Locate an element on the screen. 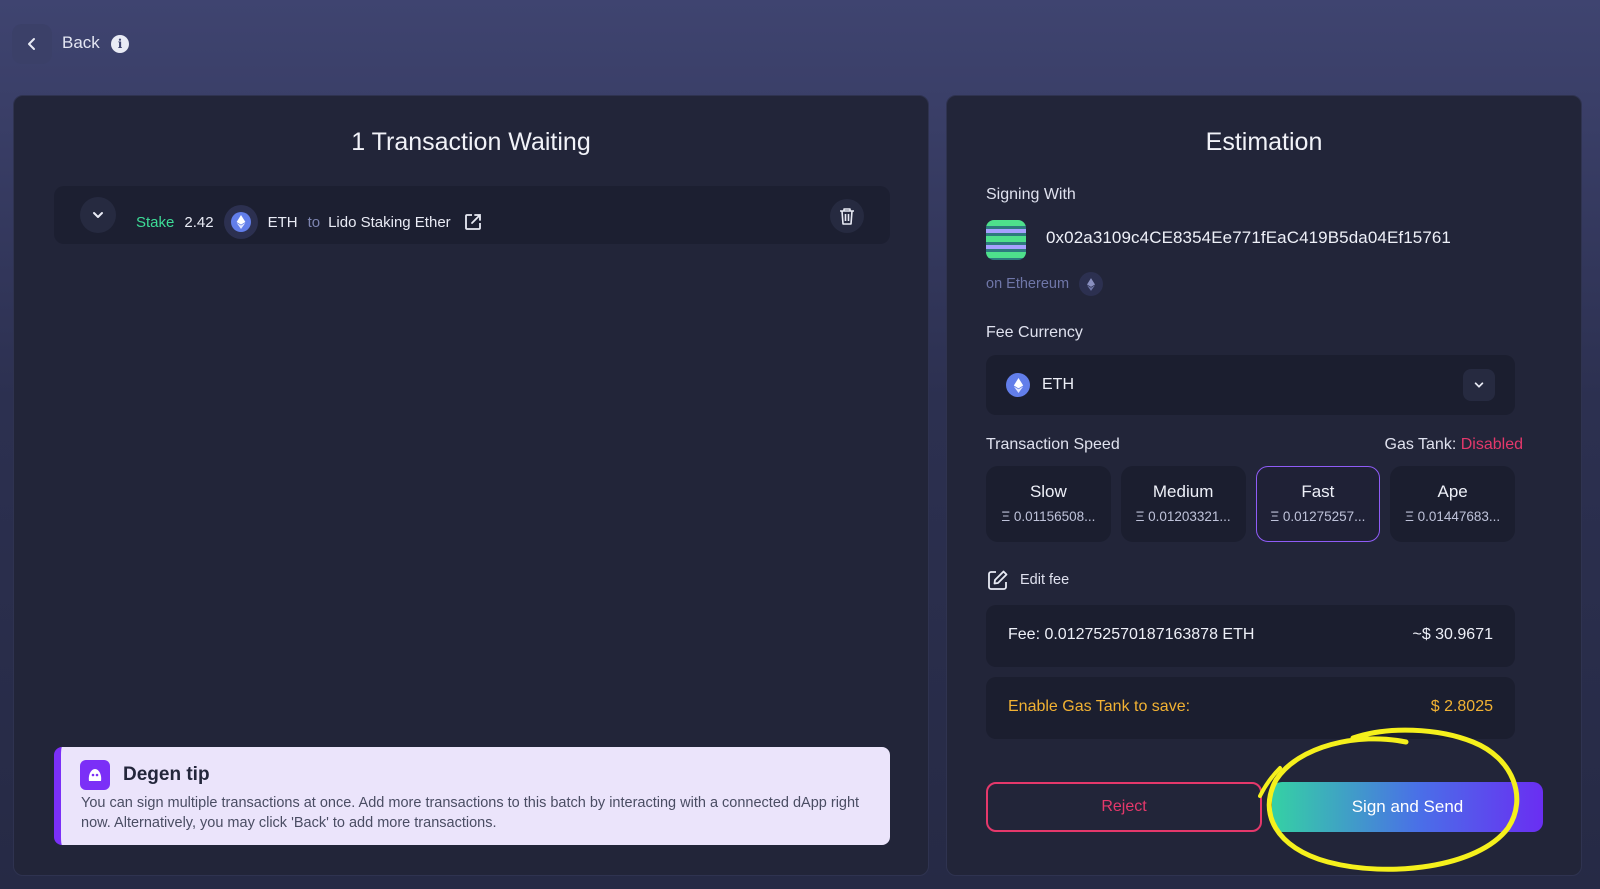  gas-tank-status: Gas Tank: Disabled is located at coordinates (1454, 445).